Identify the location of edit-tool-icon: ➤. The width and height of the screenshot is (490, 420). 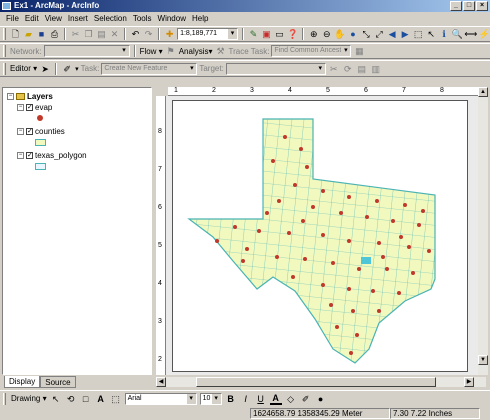
(45, 69).